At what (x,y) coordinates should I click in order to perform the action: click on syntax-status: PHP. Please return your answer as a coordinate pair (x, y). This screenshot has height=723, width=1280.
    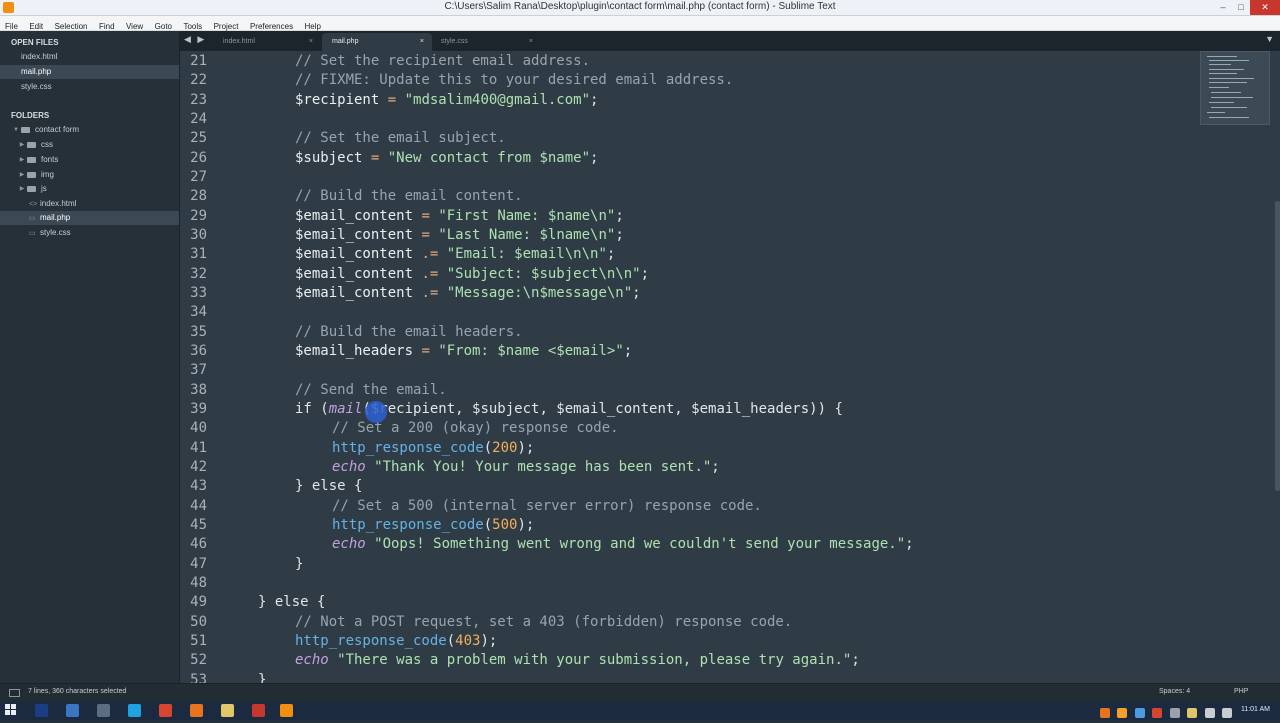
    Looking at the image, I should click on (1241, 691).